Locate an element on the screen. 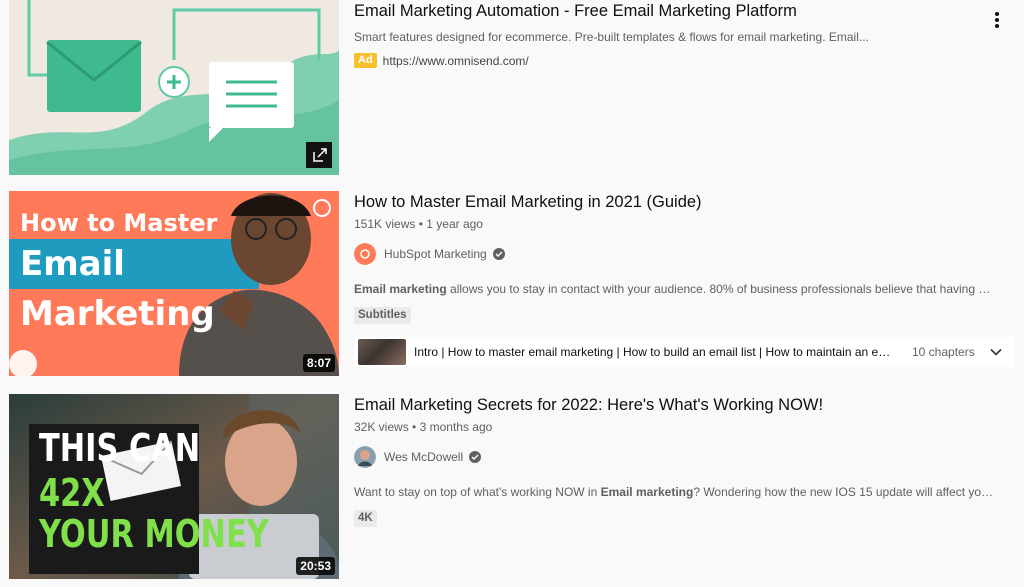 The image size is (1024, 587). video-duration: 8:07 is located at coordinates (318, 363).